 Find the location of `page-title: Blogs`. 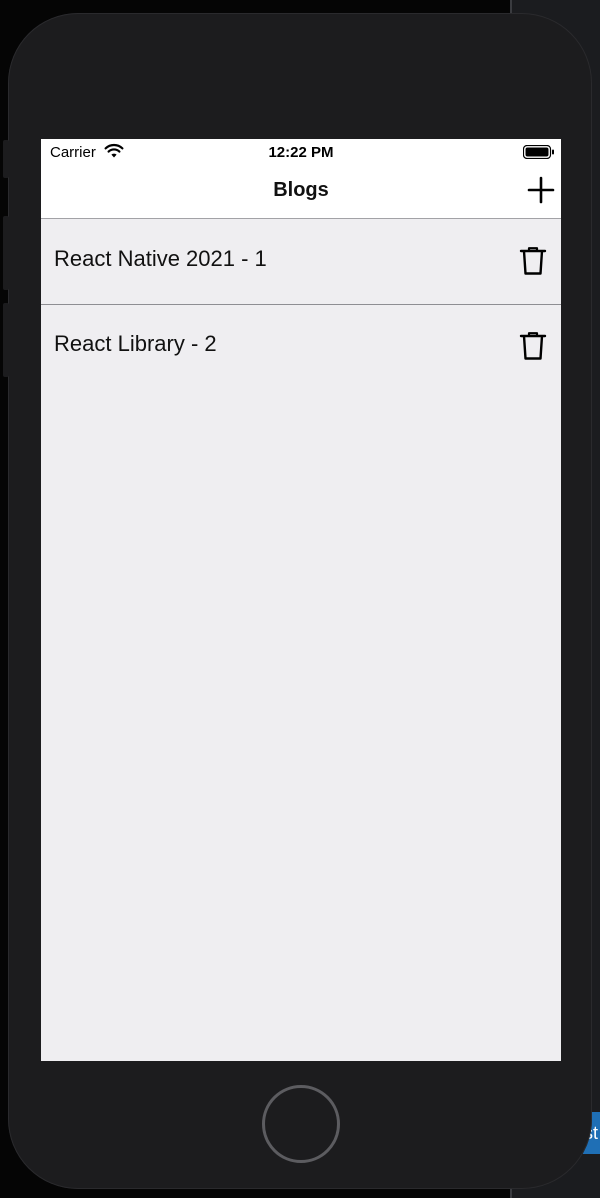

page-title: Blogs is located at coordinates (301, 190).